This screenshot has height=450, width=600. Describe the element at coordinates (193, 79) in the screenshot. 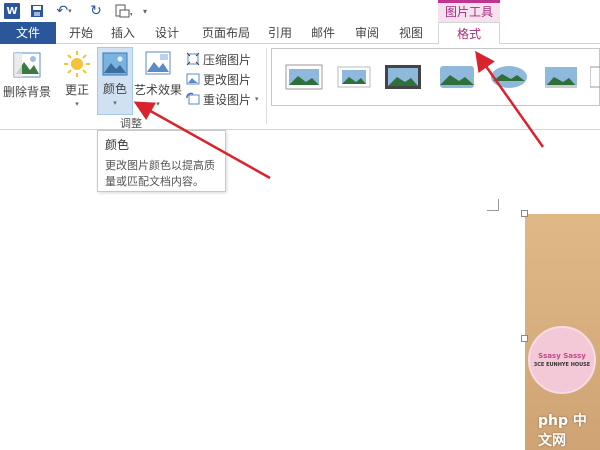

I see `change-picture-icon` at that location.